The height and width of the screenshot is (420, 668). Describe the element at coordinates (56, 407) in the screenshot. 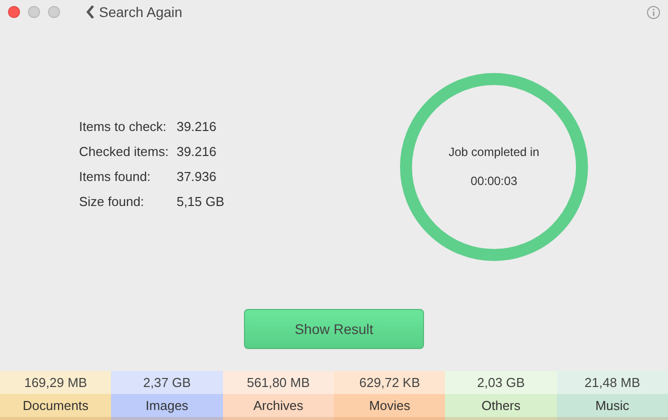

I see `category-label: Documents` at that location.